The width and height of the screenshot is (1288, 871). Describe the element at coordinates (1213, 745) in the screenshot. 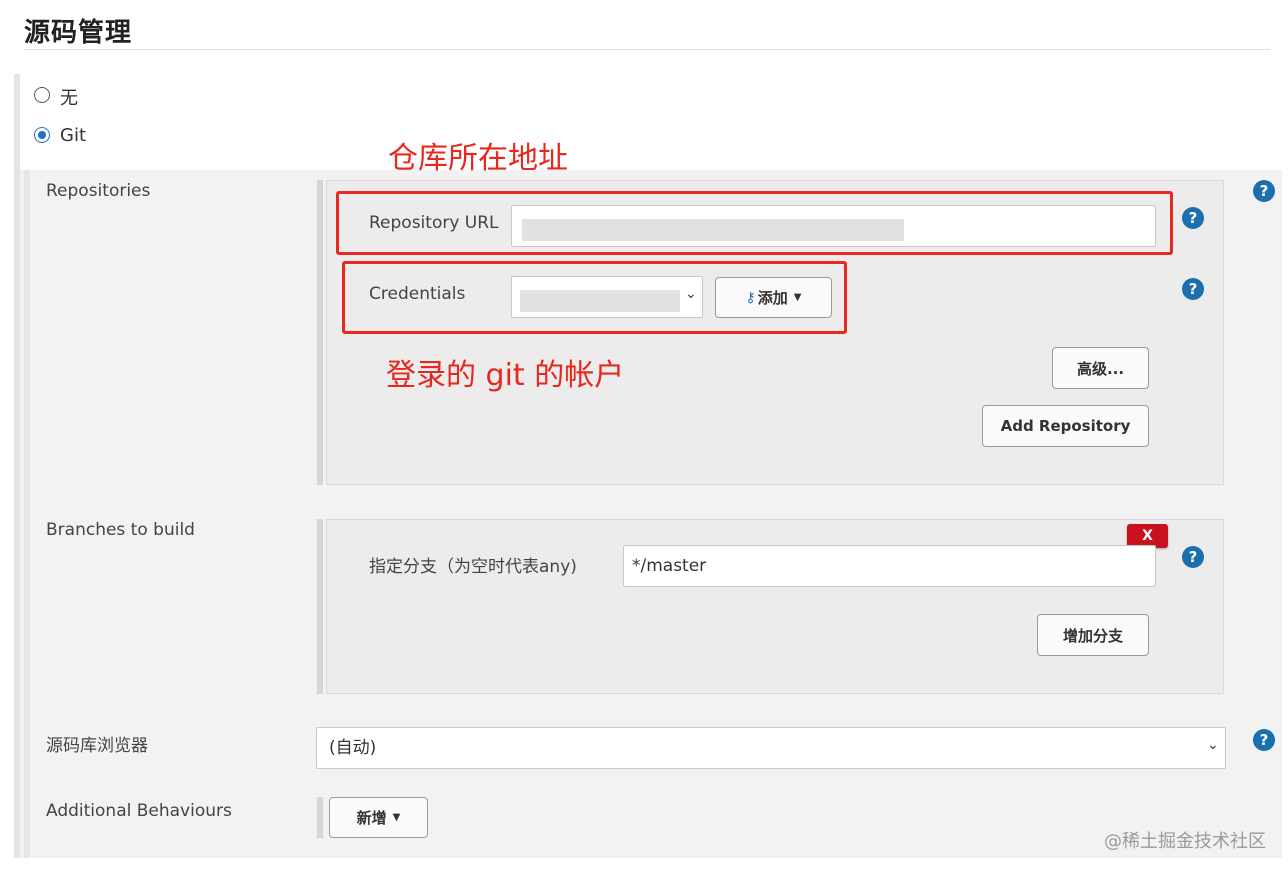

I see `repository-browser-chevron-down-icon: ⌄` at that location.